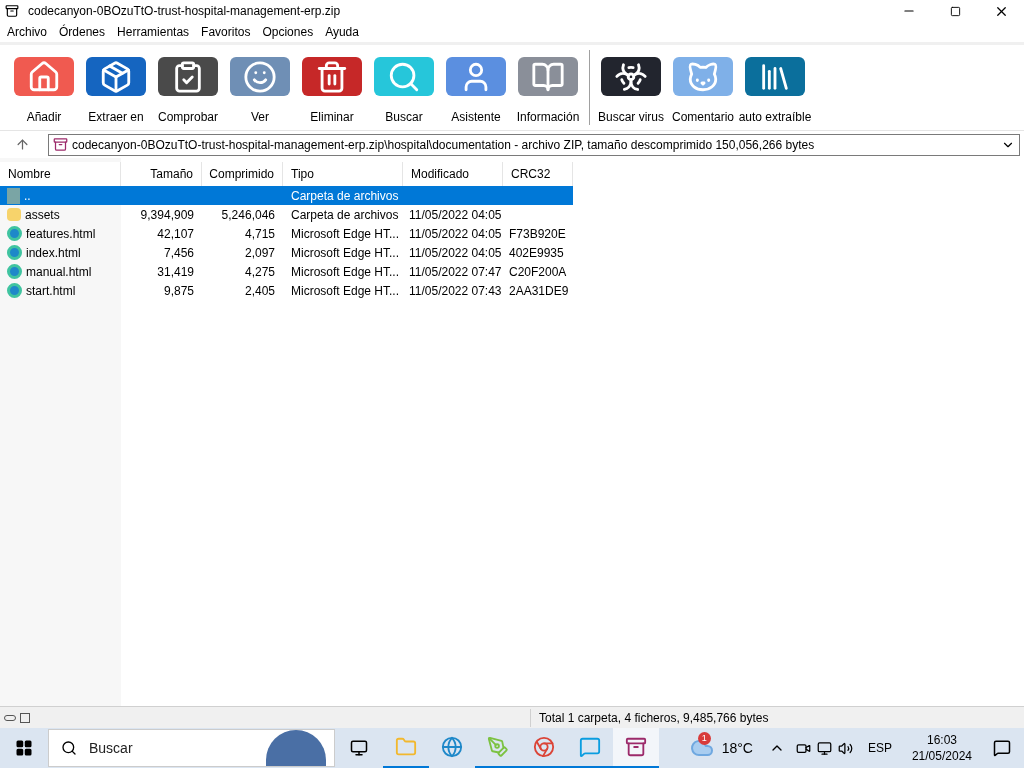  I want to click on menu-item: Favoritos, so click(226, 32).